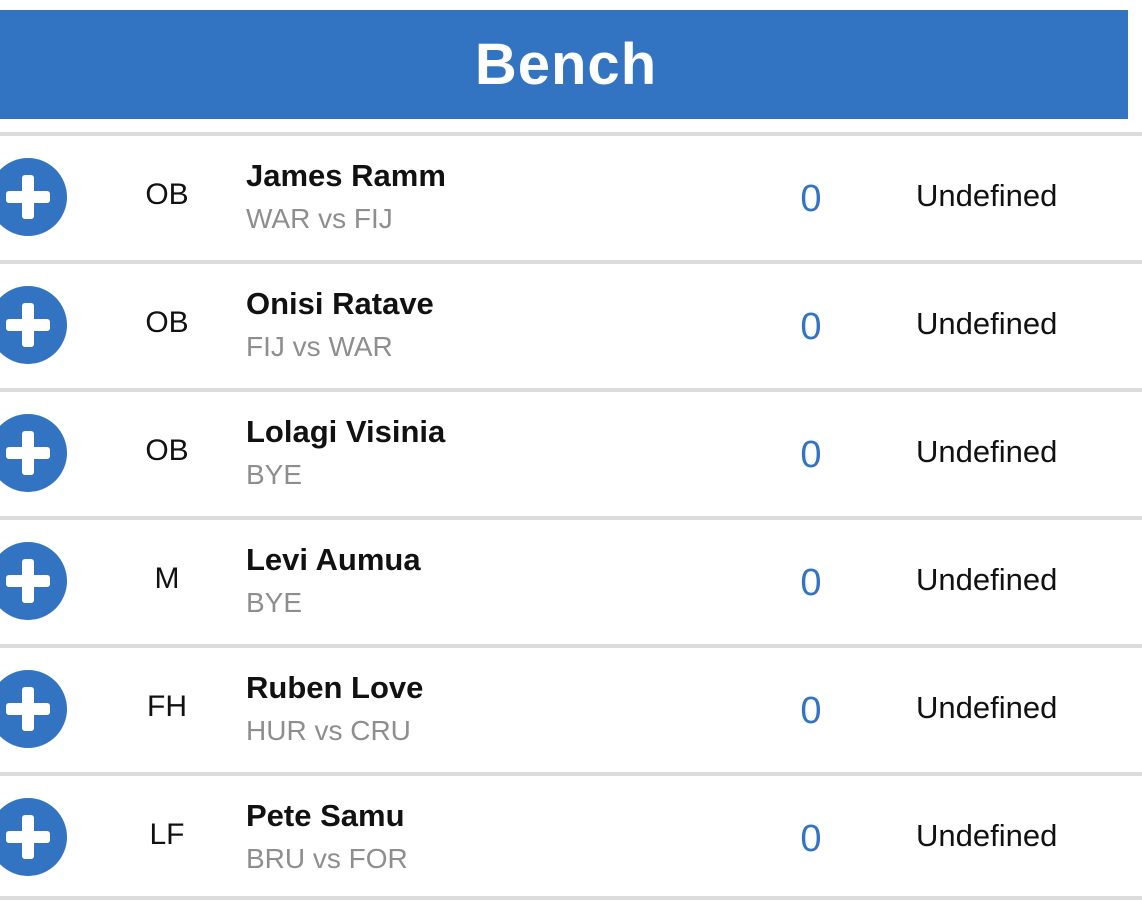 Image resolution: width=1142 pixels, height=907 pixels. Describe the element at coordinates (571, 452) in the screenshot. I see `list-item: OB Lolagi Visinia BYE 0 Undefined` at that location.